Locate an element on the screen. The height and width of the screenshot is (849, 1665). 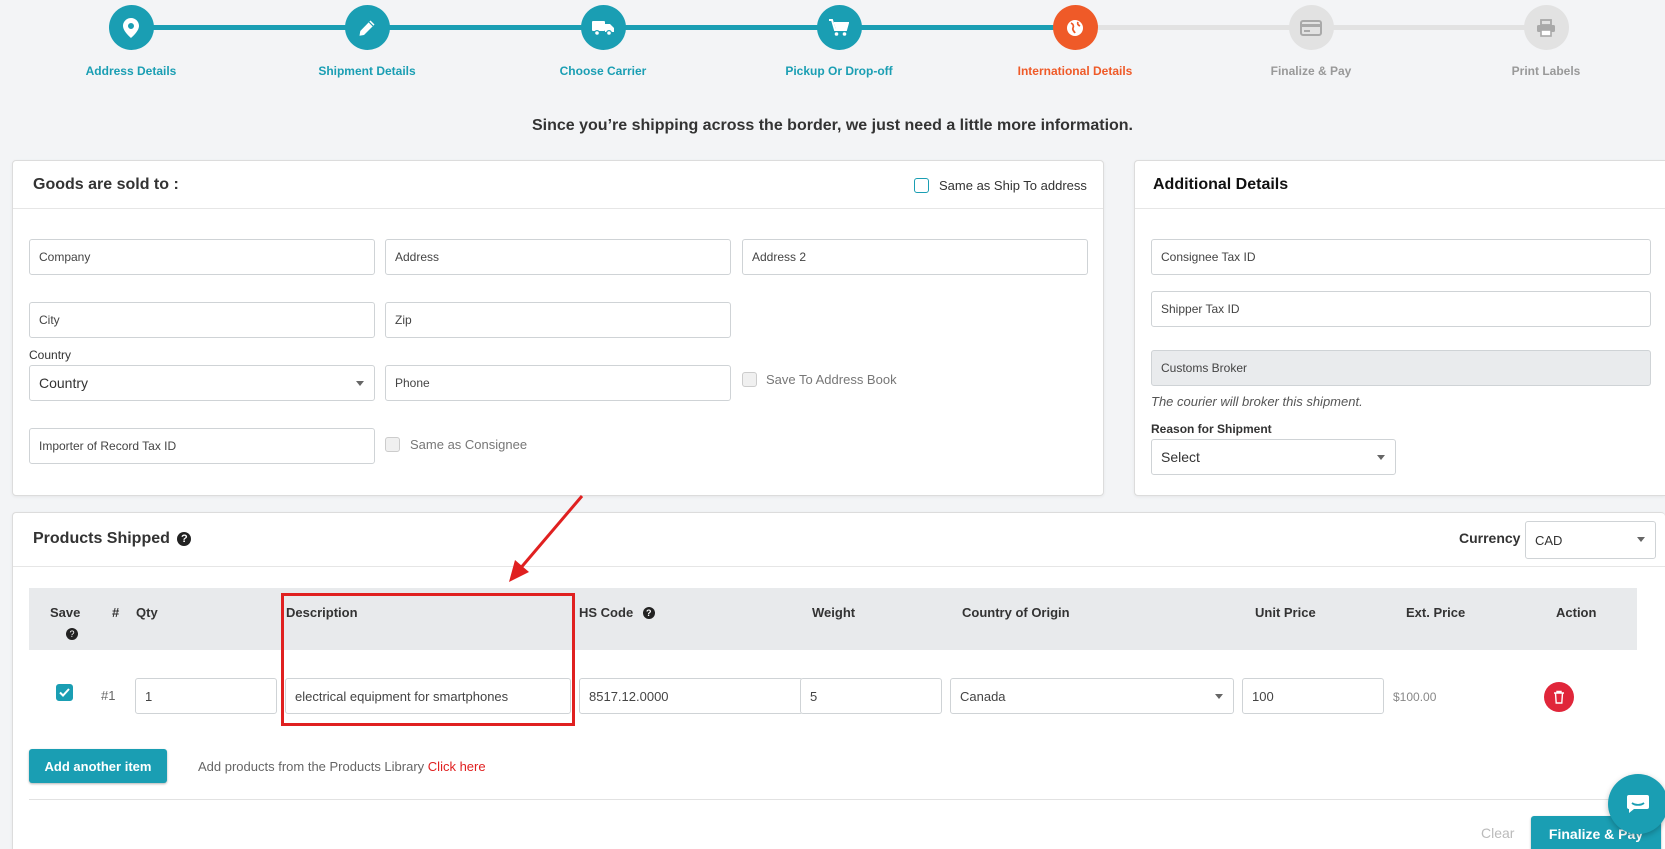
step-print-labels: Print Labels is located at coordinates (1546, 41).